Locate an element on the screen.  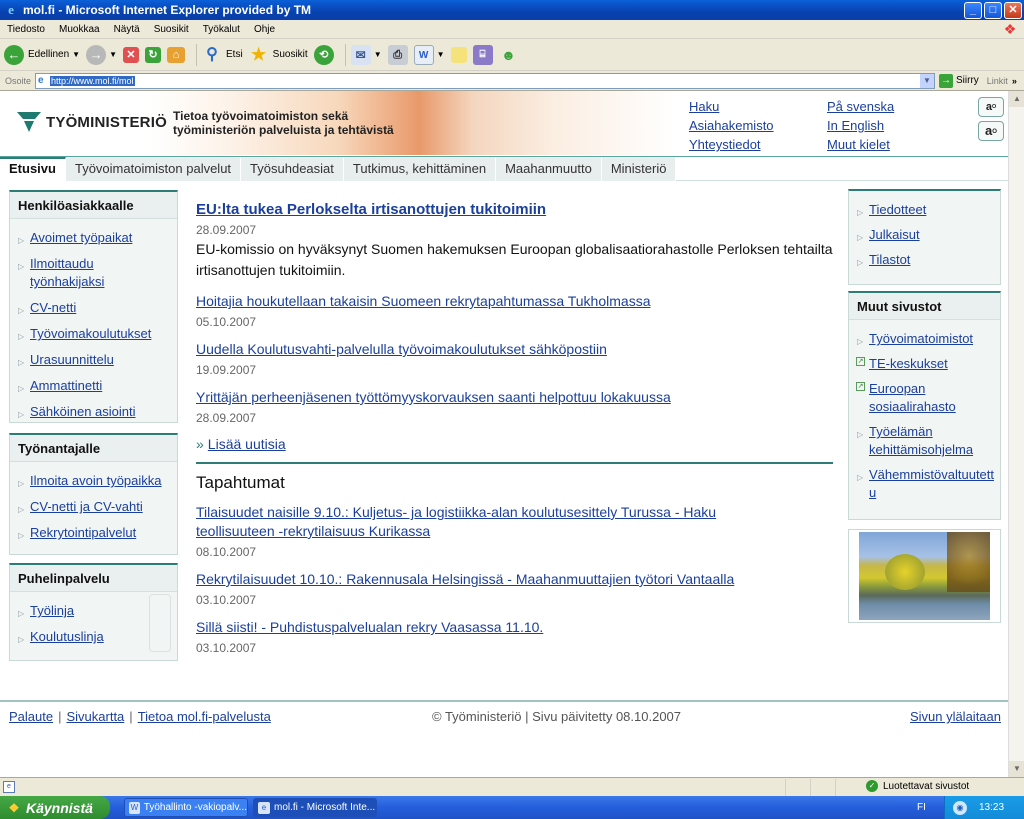
address-url: http://www.mol.fi/mol is located at coordinates (92, 80).